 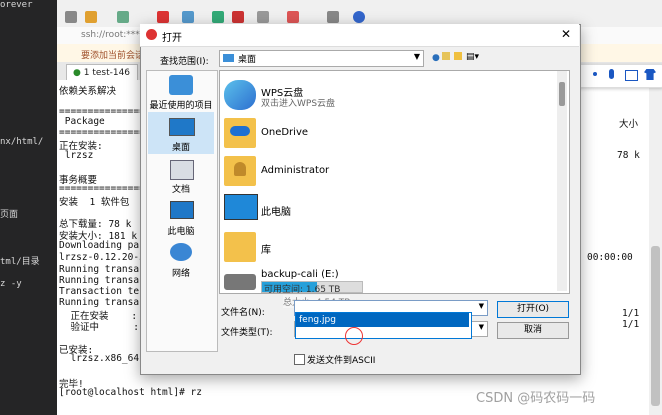 I want to click on place-recent: 最近使用的项目, so click(x=181, y=104).